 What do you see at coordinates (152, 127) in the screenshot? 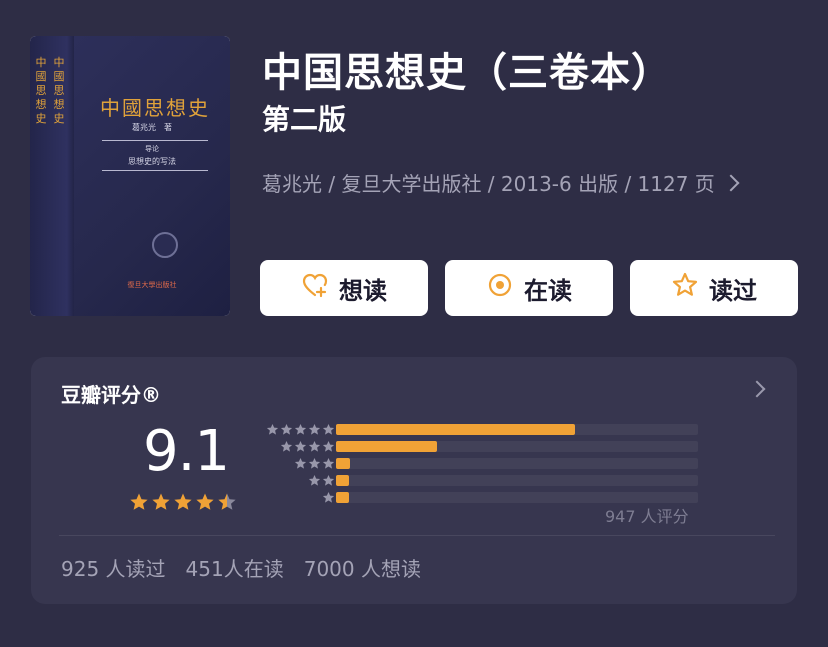
I see `cover-author: 葛兆光 著` at bounding box center [152, 127].